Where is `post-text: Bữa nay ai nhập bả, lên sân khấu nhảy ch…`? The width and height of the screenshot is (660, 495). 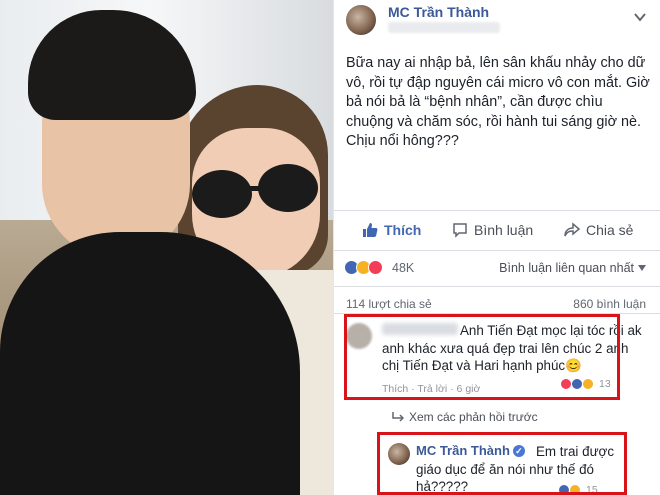
post-text: Bữa nay ai nhập bả, lên sân khấu nhảy ch… is located at coordinates (498, 102).